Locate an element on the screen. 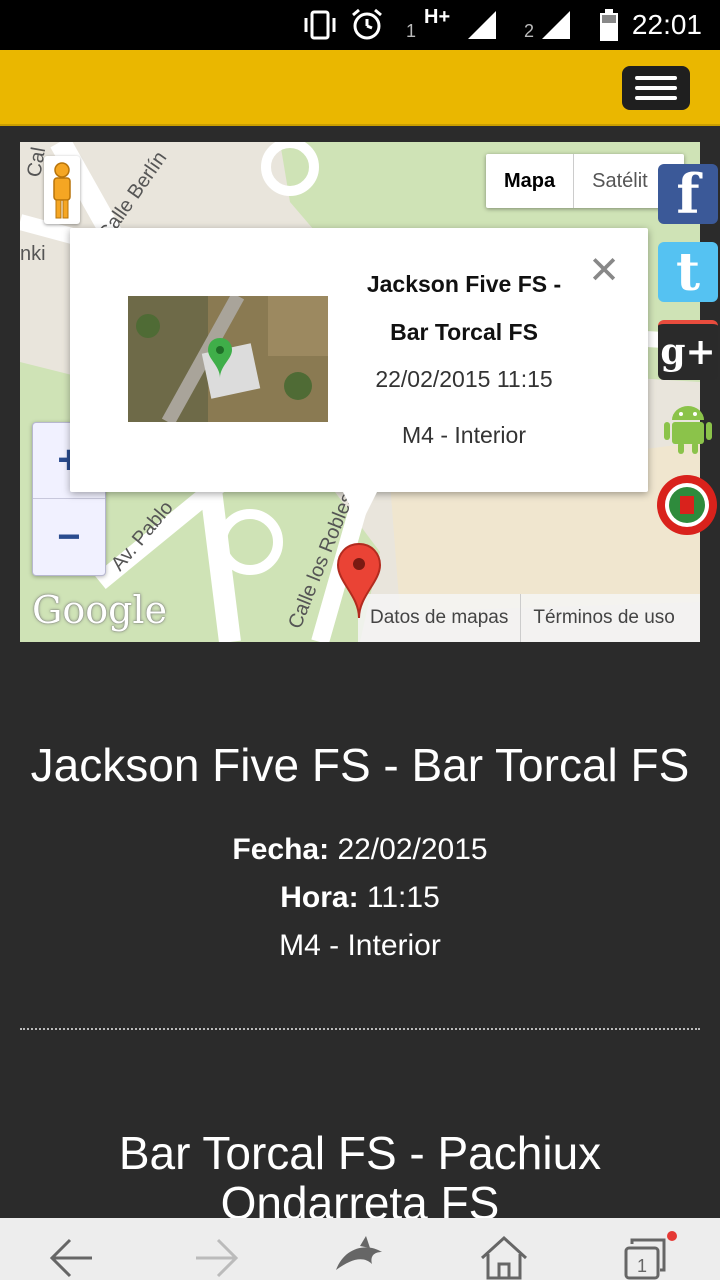  venue-satellite-thumbnail is located at coordinates (228, 359).